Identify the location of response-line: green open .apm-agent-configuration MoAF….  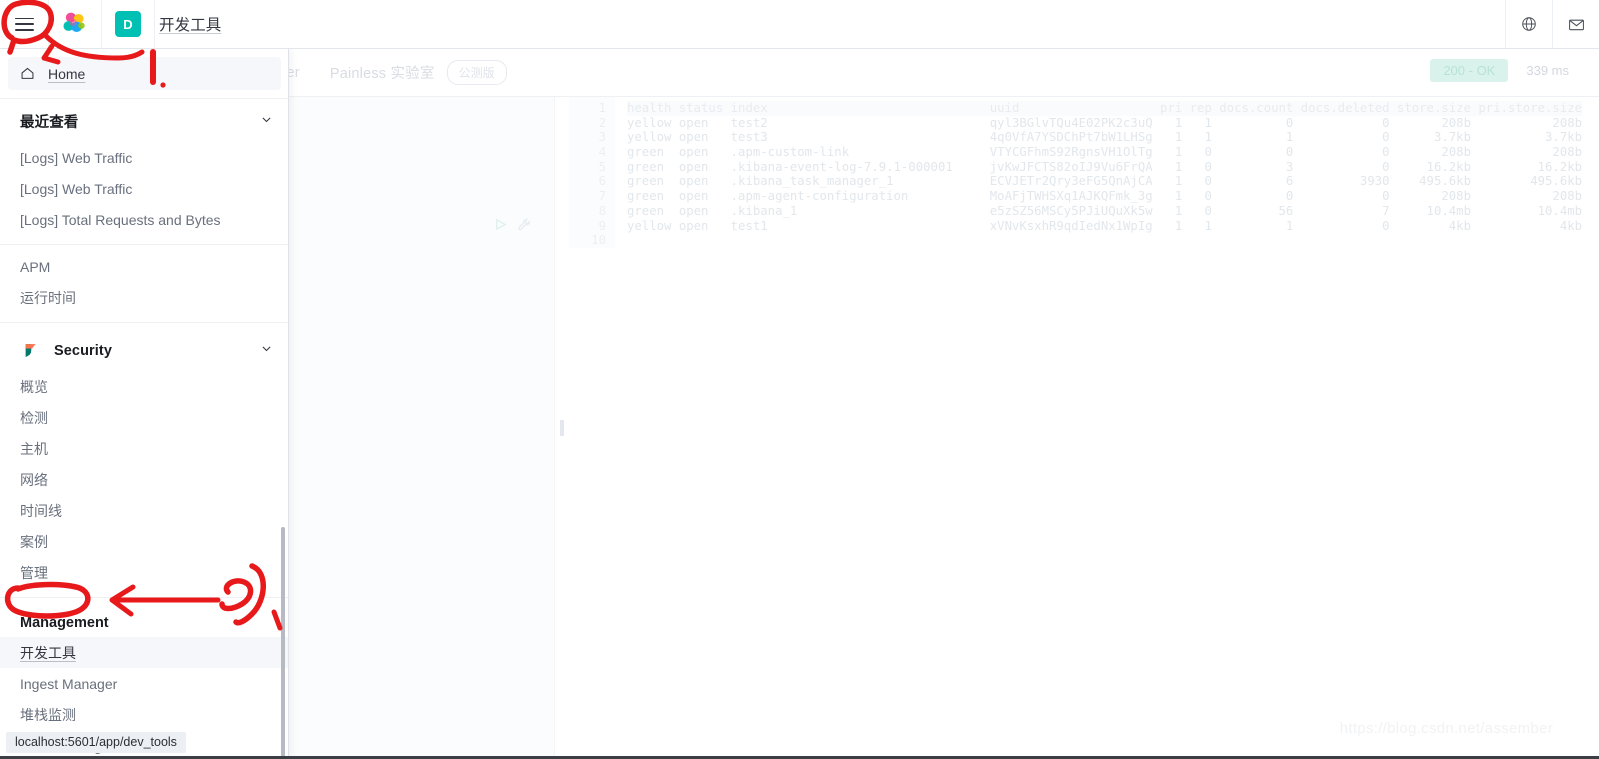
(1105, 196).